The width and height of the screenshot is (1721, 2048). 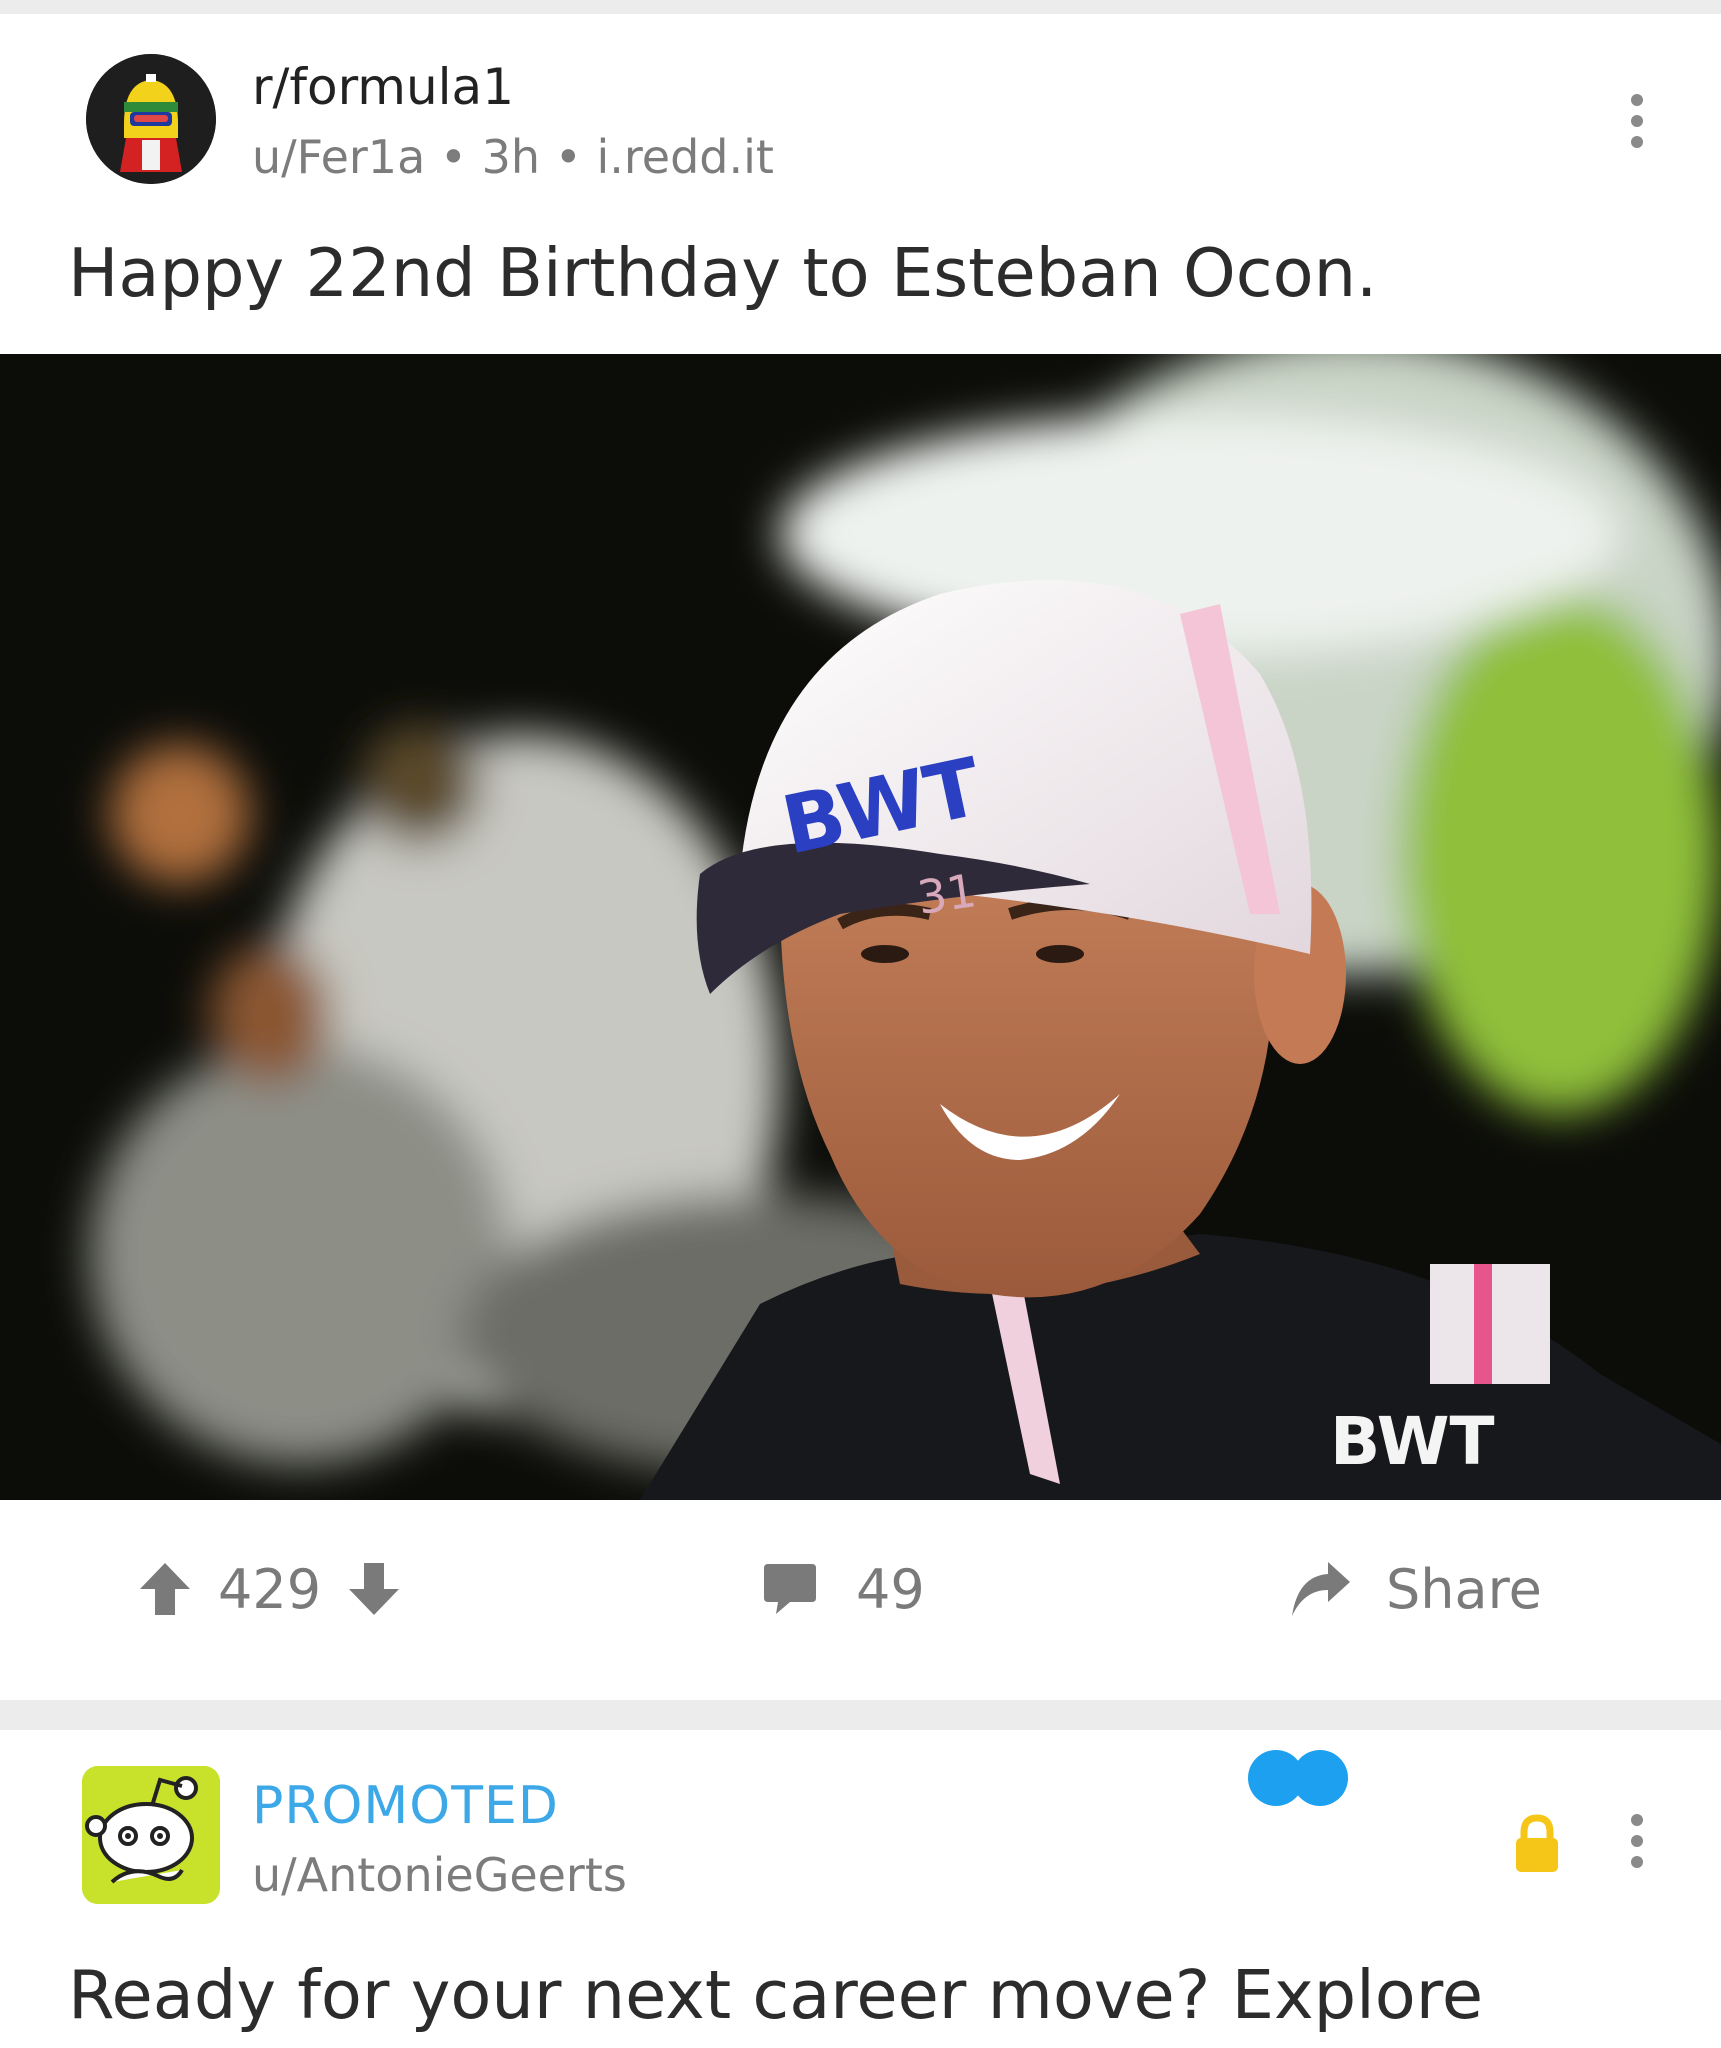 What do you see at coordinates (383, 87) in the screenshot?
I see `subreddit-name: r/formula1` at bounding box center [383, 87].